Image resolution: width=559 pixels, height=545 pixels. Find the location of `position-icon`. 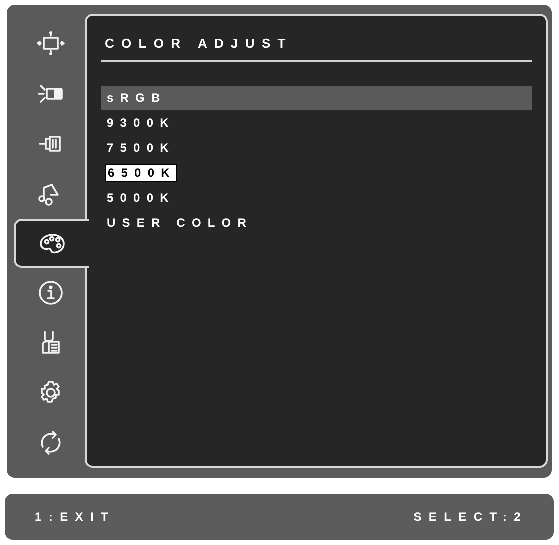

position-icon is located at coordinates (50, 44).